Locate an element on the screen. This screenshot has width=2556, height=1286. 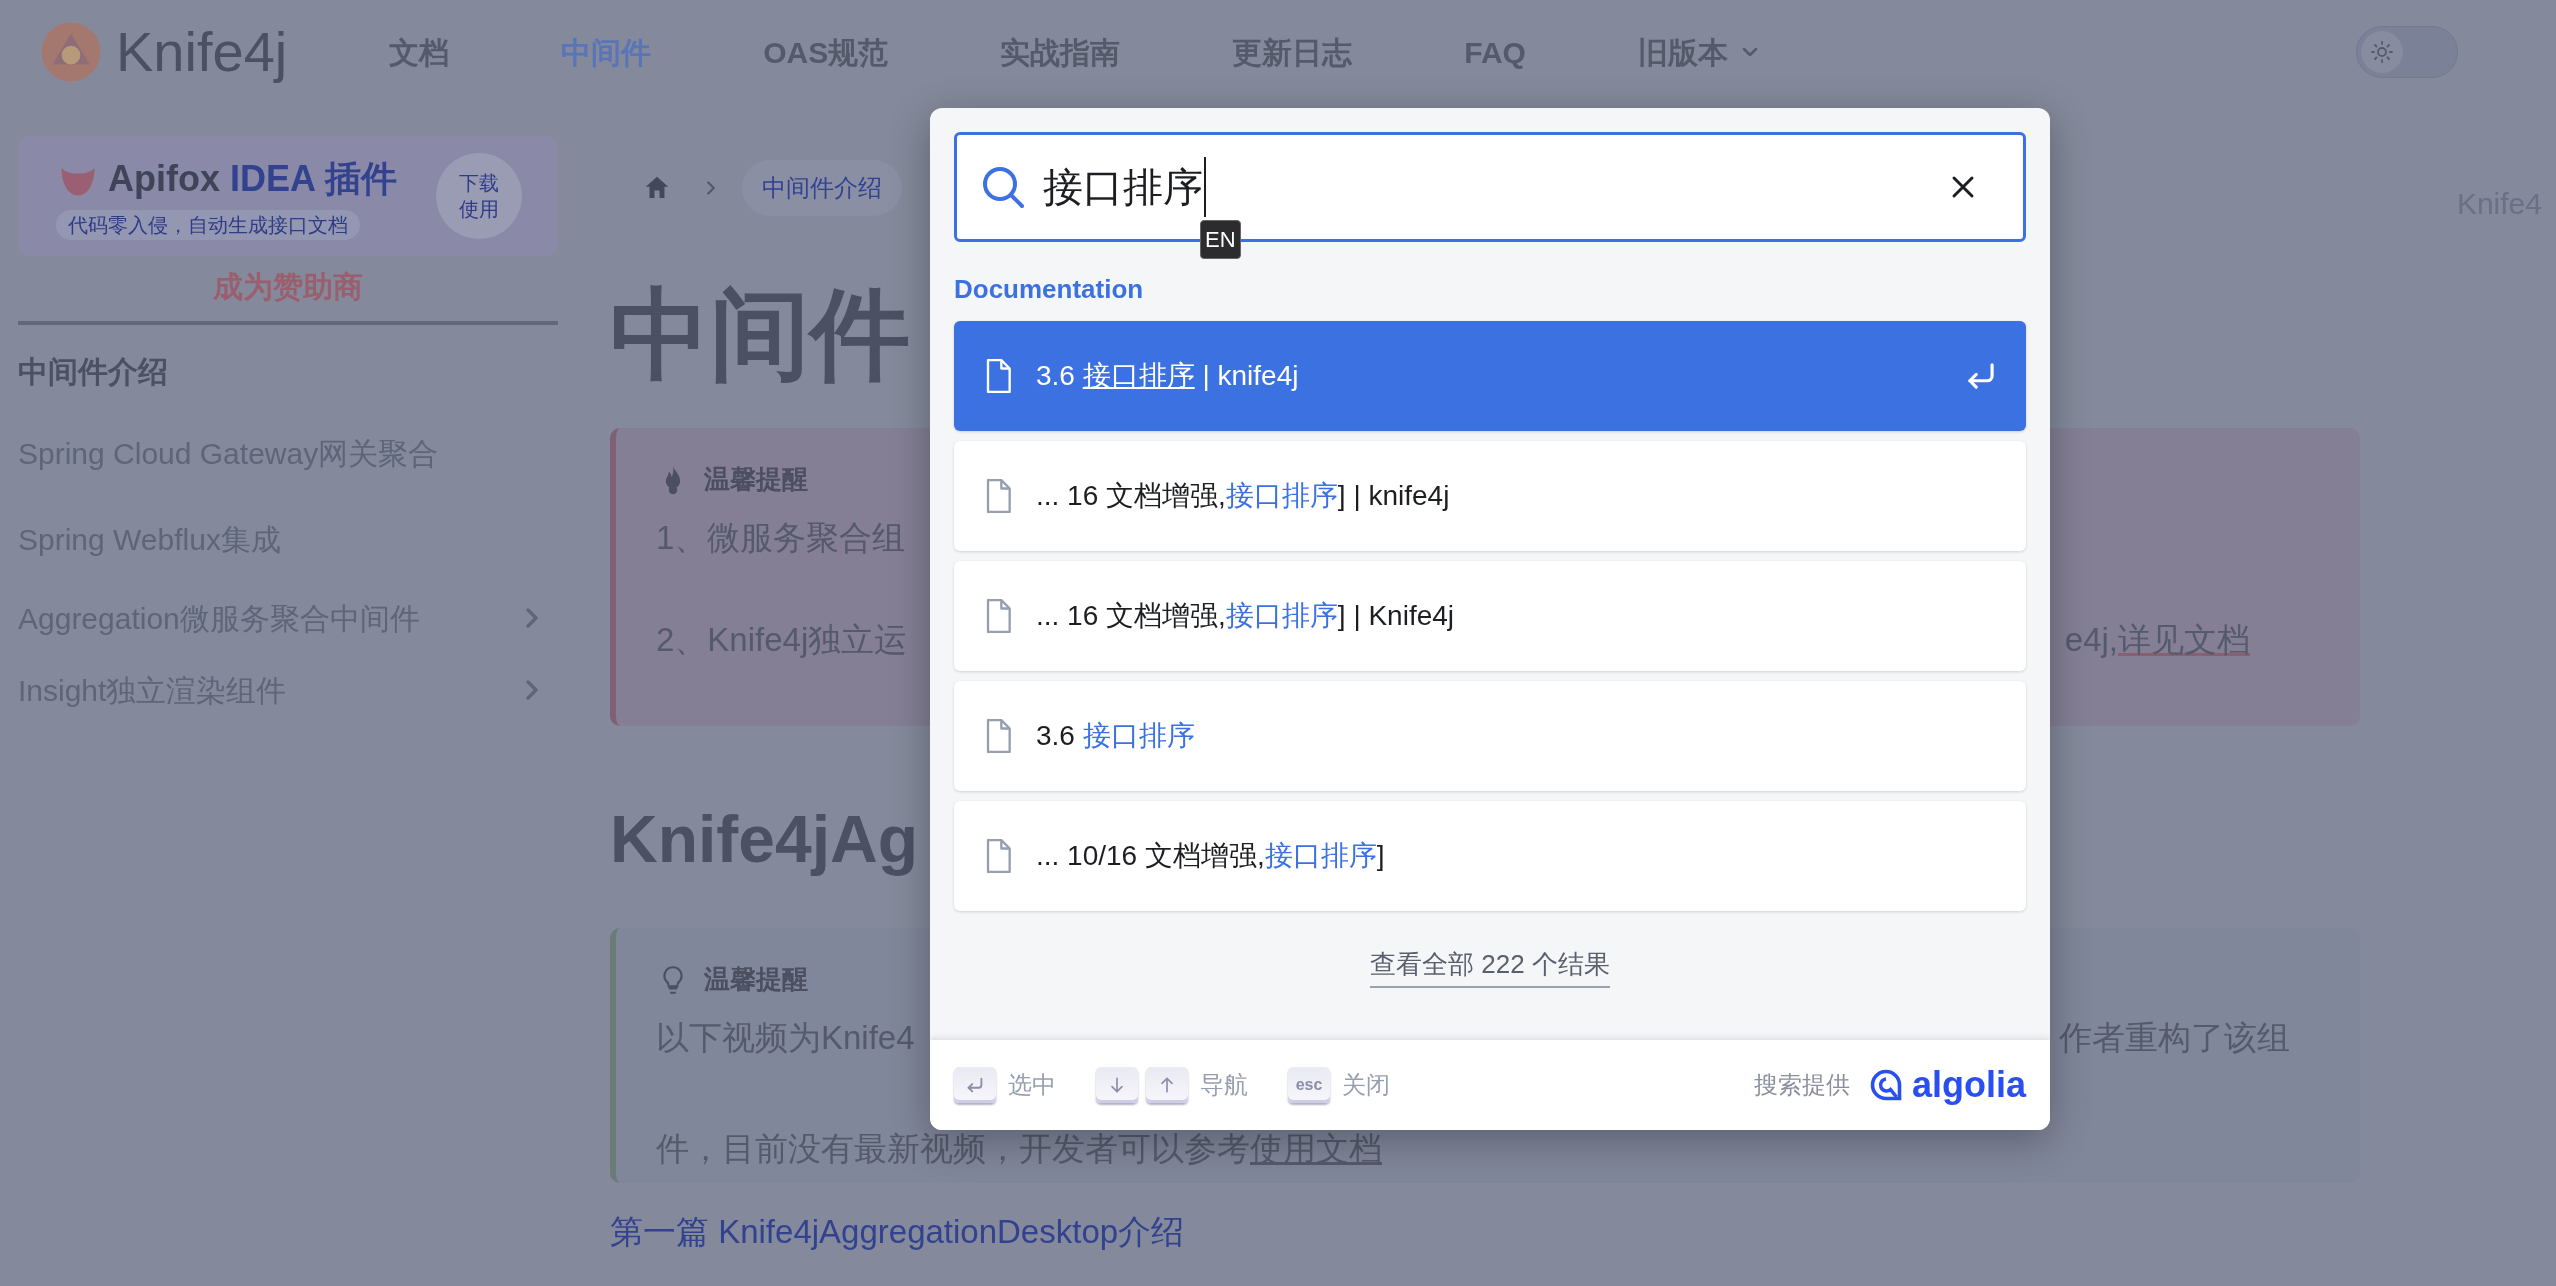
search-text: 接口排序 is located at coordinates (1124, 187).